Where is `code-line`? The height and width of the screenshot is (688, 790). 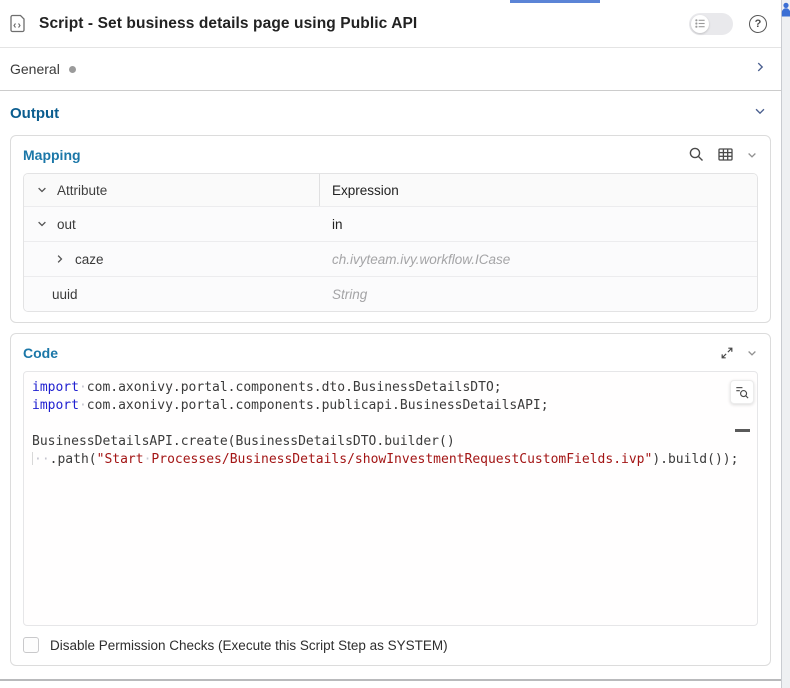 code-line is located at coordinates (394, 424).